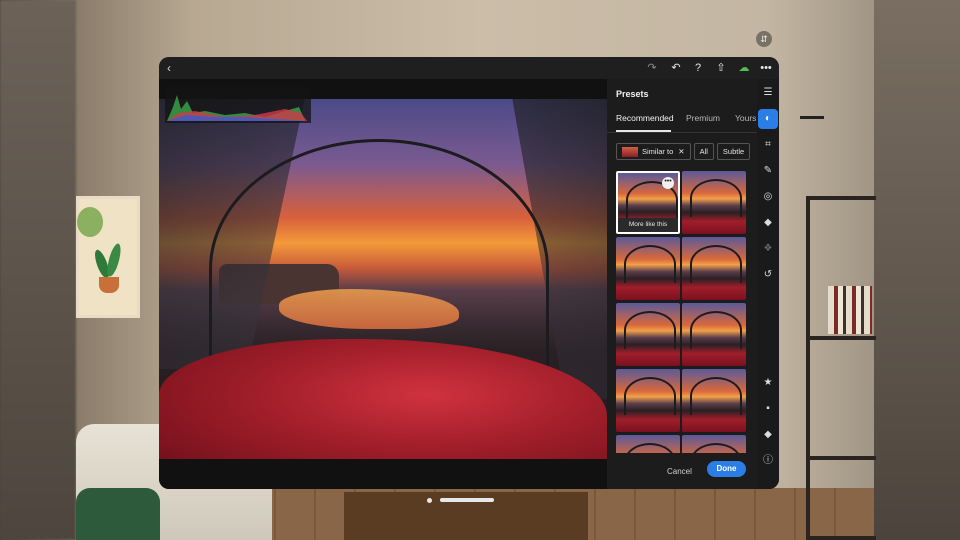 This screenshot has height=540, width=960. What do you see at coordinates (768, 383) in the screenshot?
I see `star-icon: ★` at bounding box center [768, 383].